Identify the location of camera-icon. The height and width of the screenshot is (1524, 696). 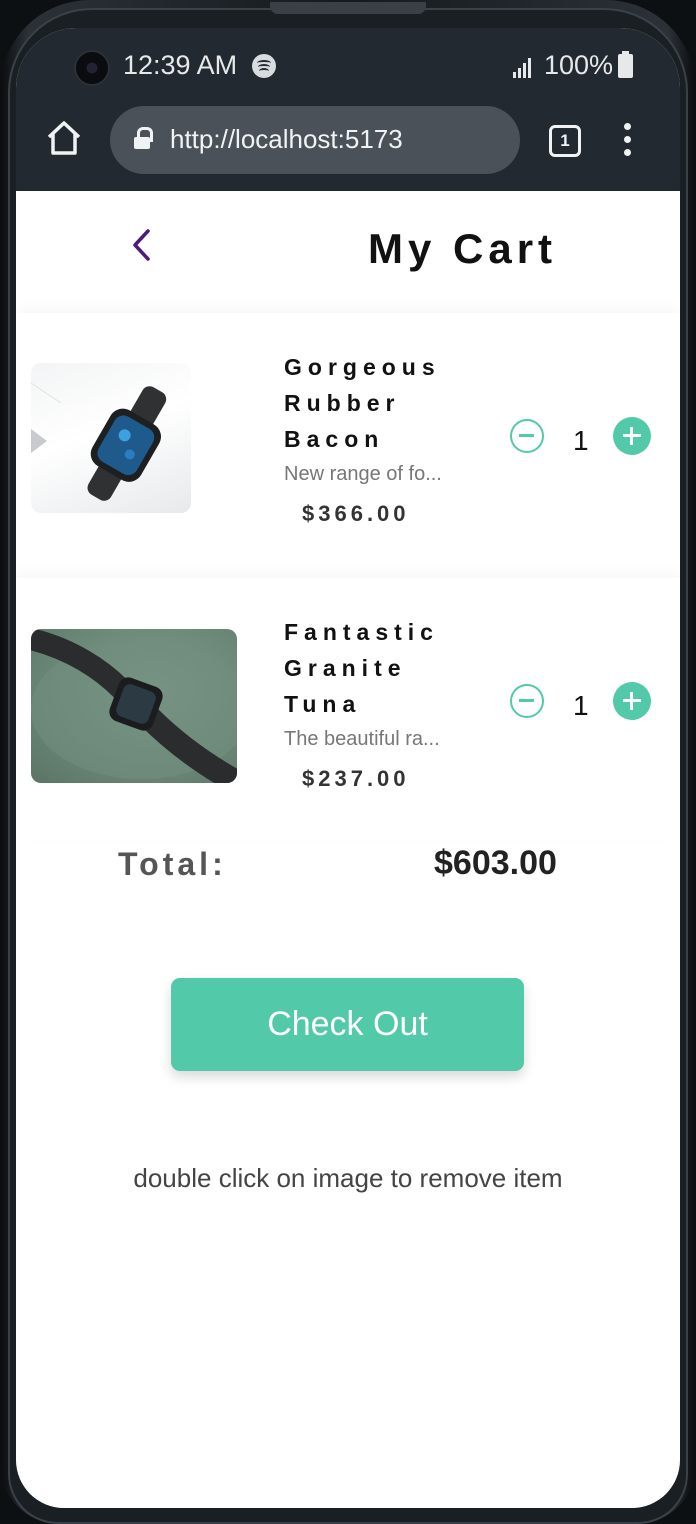
(92, 68).